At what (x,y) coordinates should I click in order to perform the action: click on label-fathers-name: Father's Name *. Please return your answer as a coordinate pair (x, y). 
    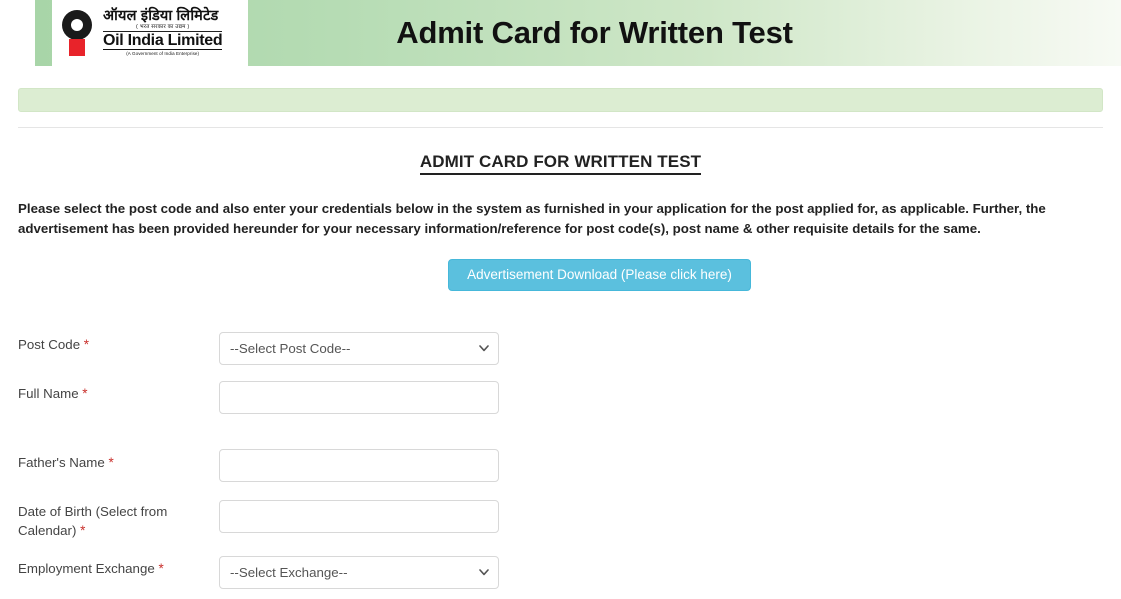
    Looking at the image, I should click on (113, 462).